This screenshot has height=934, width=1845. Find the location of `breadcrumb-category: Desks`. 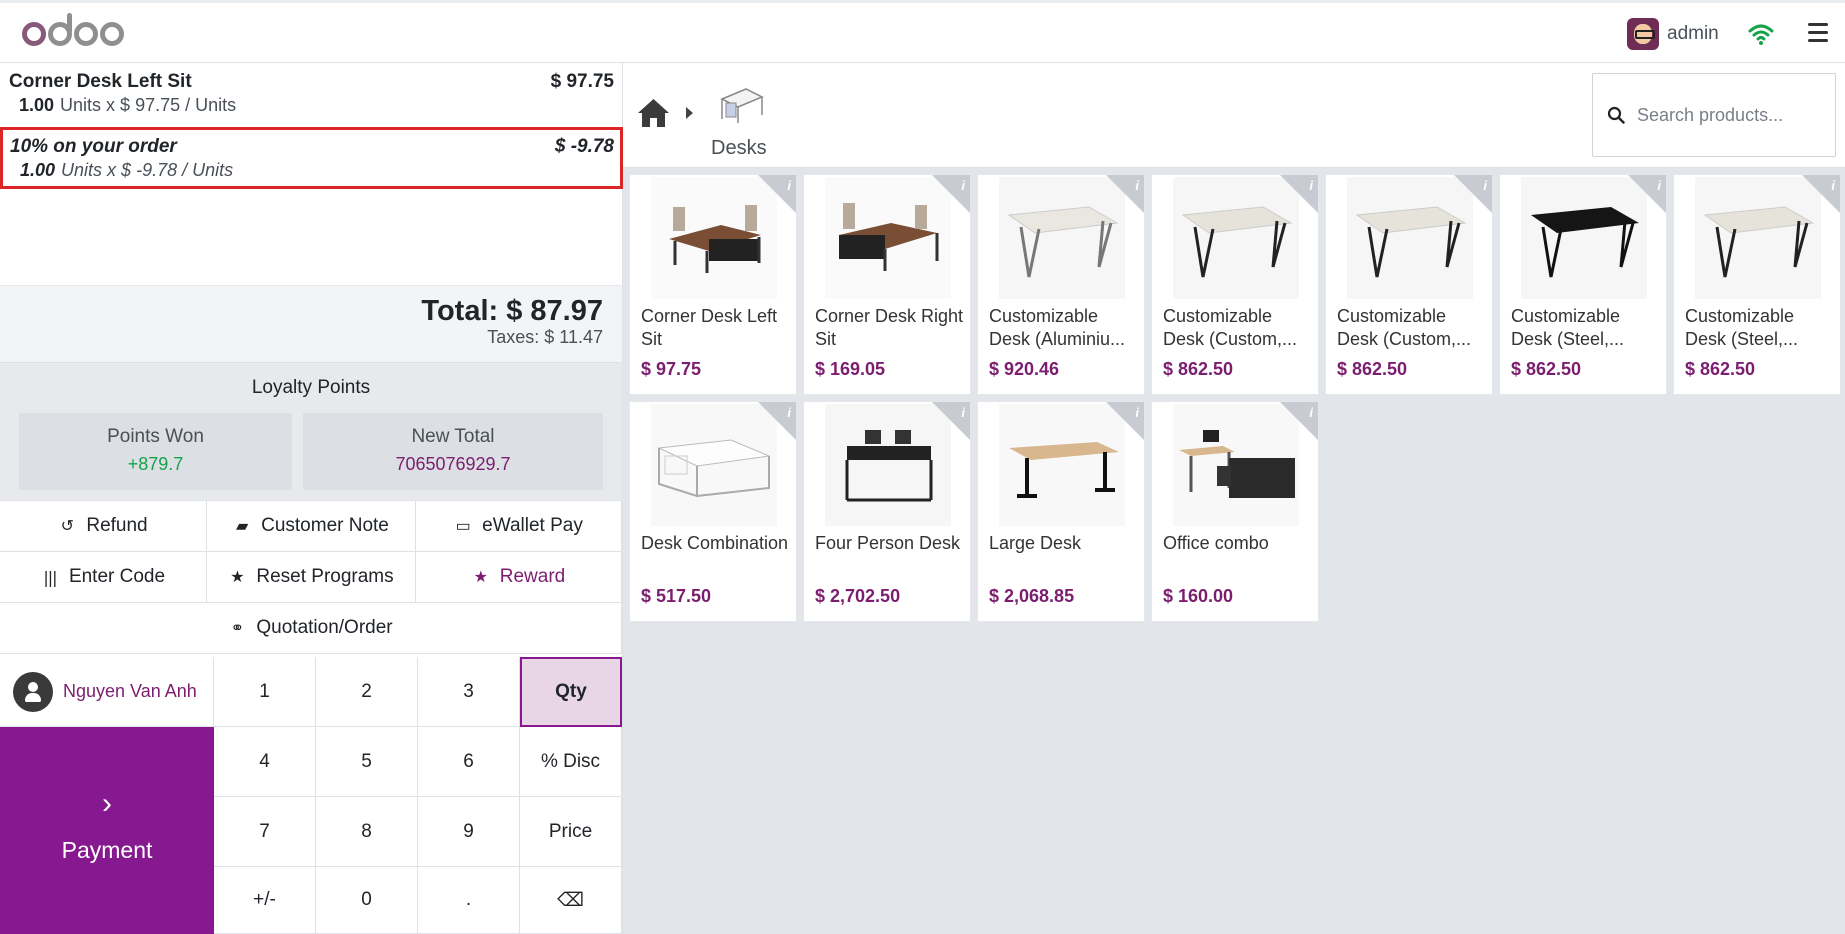

breadcrumb-category: Desks is located at coordinates (739, 148).